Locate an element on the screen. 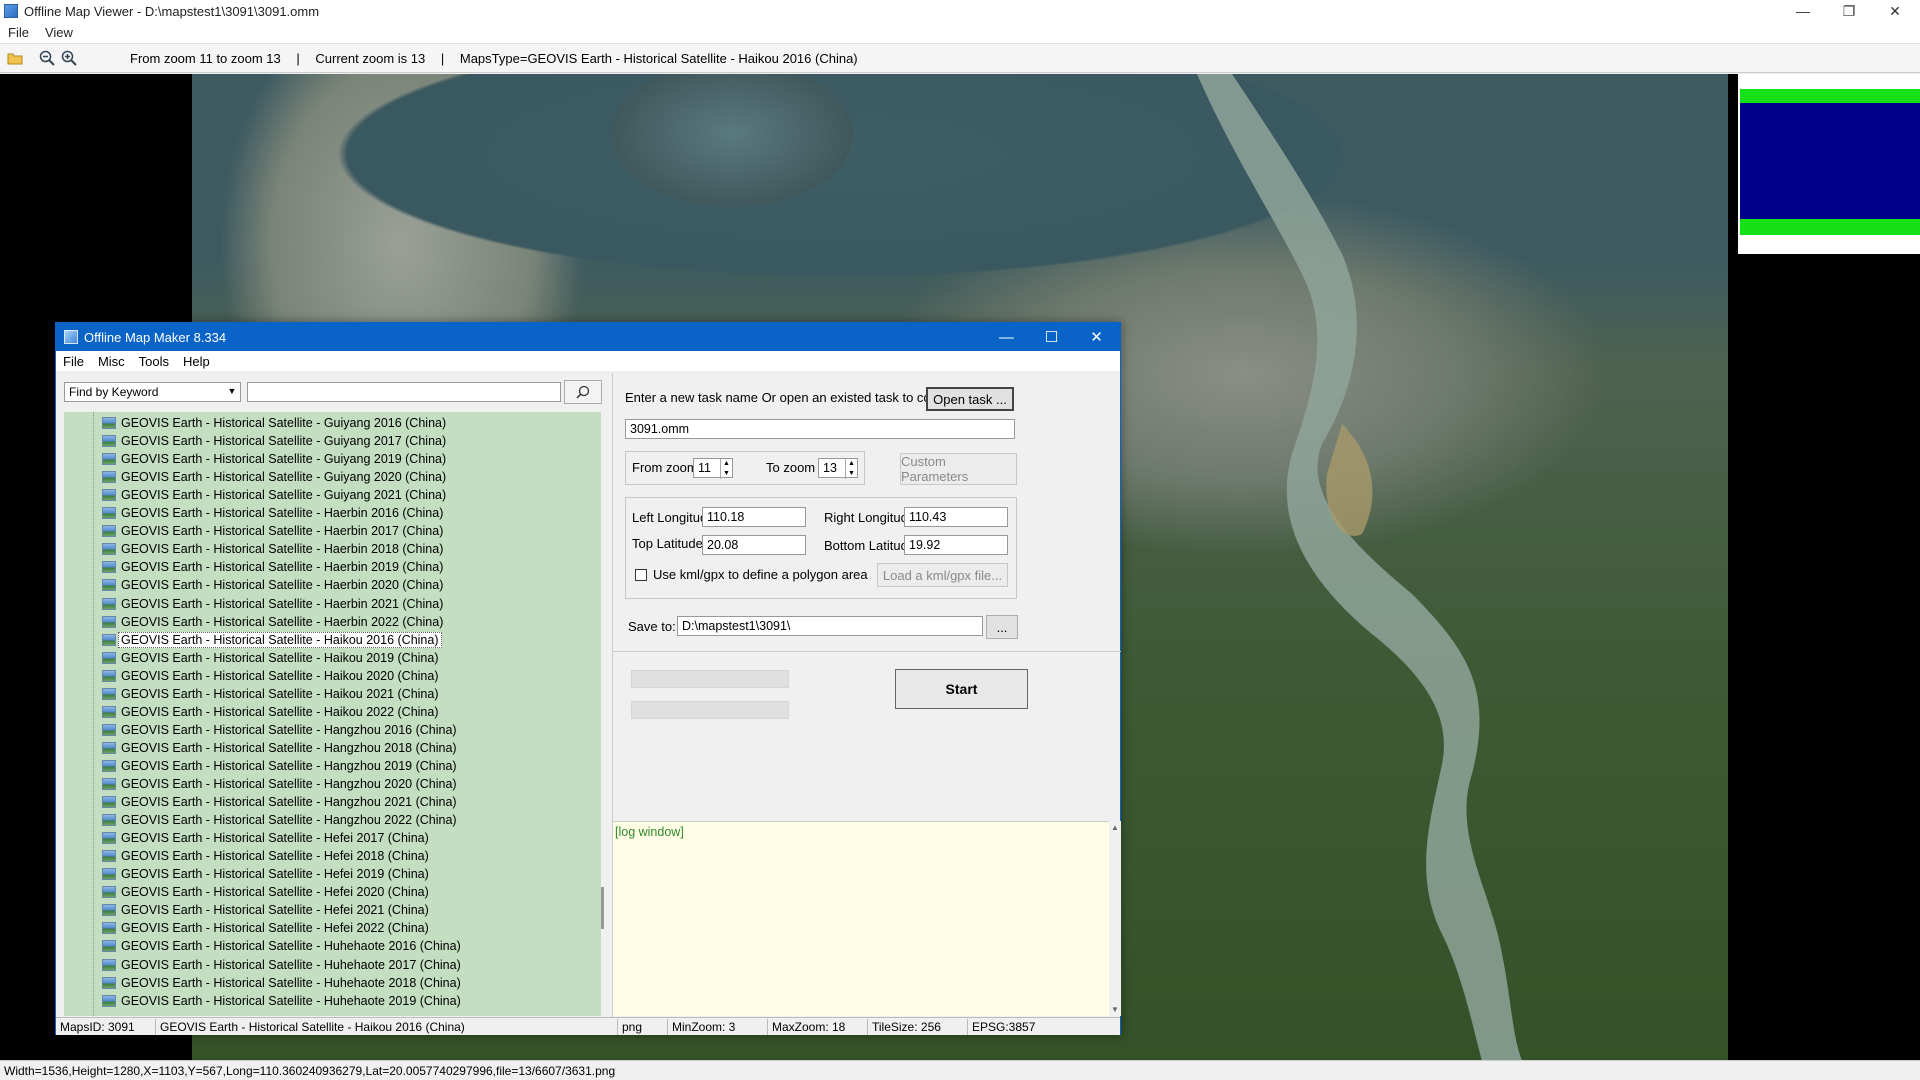 The image size is (1920, 1080). search-mode-select: Find by Keyword ▼ is located at coordinates (152, 392).